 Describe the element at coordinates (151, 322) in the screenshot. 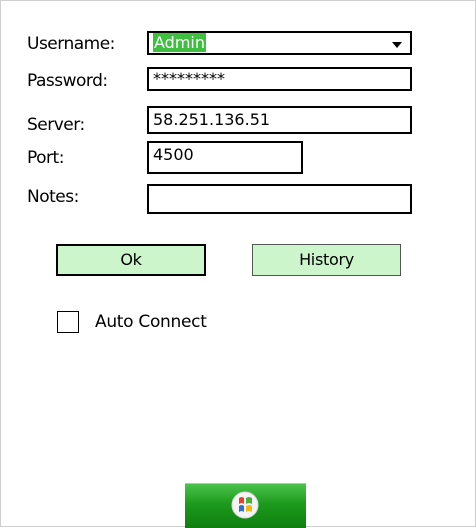

I see `auto-connect-label: Auto Connect` at that location.